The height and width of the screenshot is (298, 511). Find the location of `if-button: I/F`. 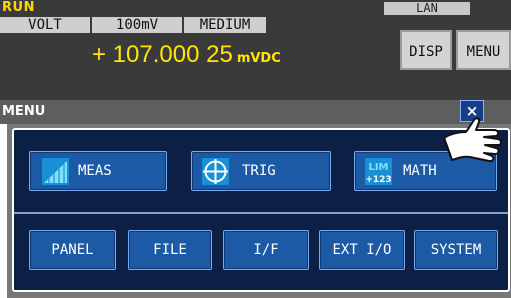

if-button: I/F is located at coordinates (266, 250).